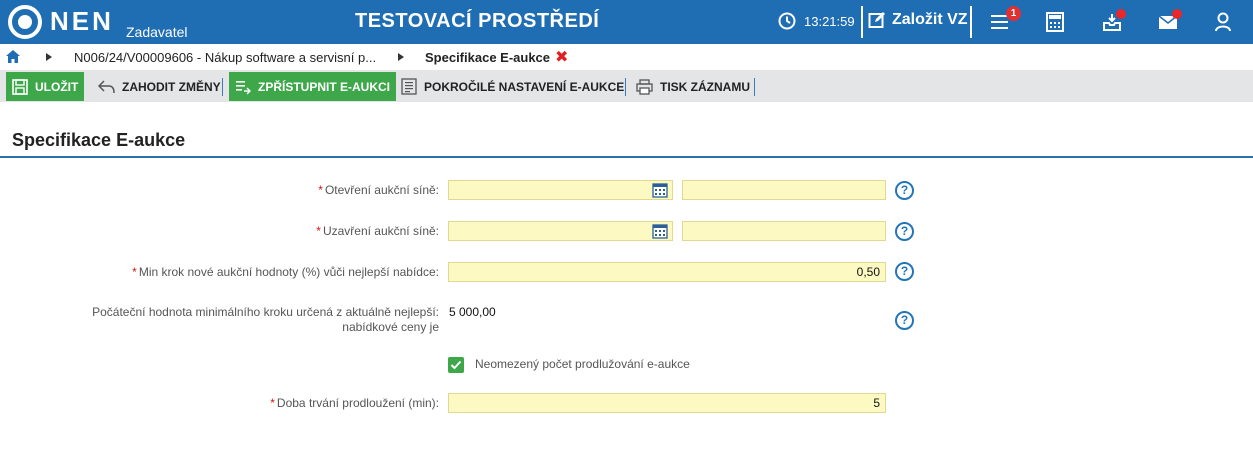  Describe the element at coordinates (390, 327) in the screenshot. I see `initial-value-label-line2: nabídkové ceny je` at that location.